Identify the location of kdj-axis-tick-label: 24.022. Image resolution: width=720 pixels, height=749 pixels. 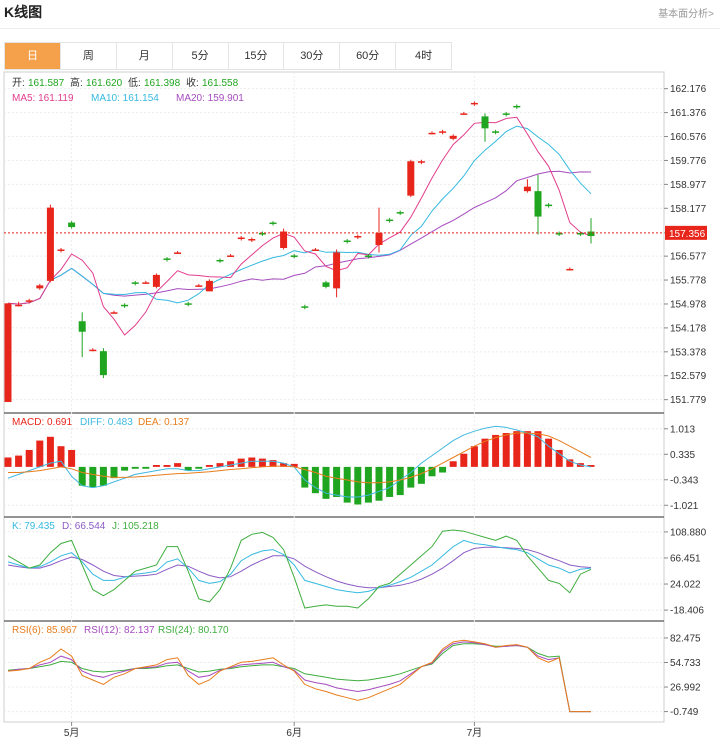
(685, 585).